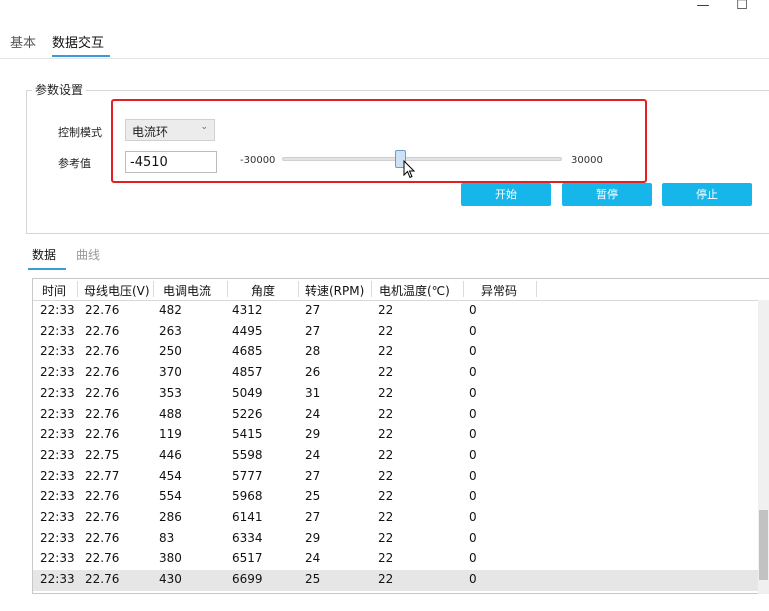 This screenshot has width=769, height=611. What do you see at coordinates (395, 373) in the screenshot?
I see `table-row: 22:33 22.76 370 4857 26 22 0` at bounding box center [395, 373].